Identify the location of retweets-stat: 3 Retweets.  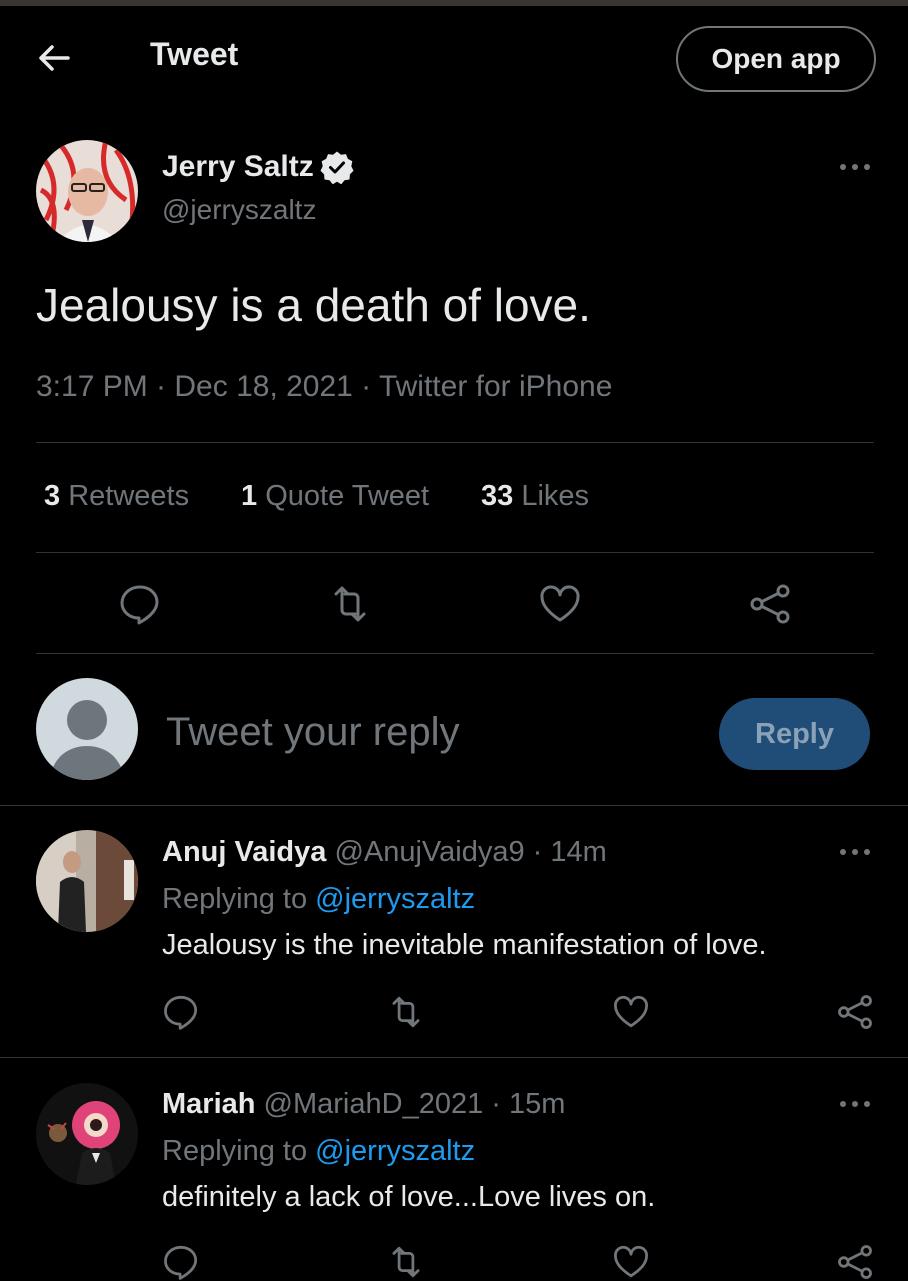
(116, 496).